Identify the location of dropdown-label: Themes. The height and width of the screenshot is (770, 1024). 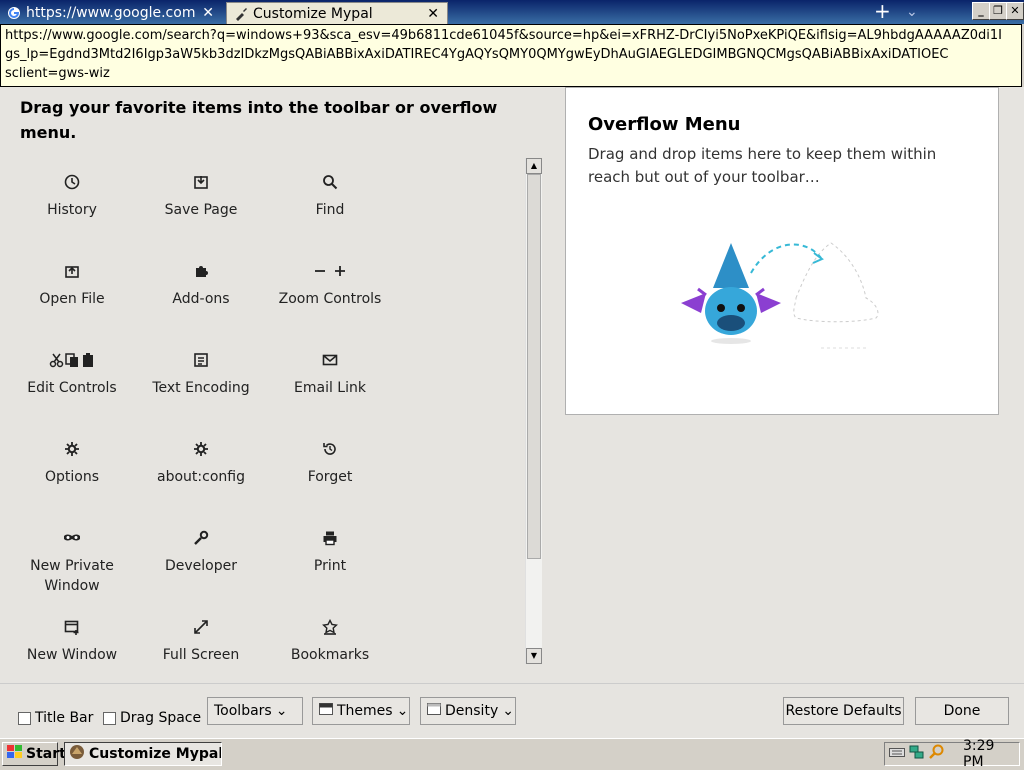
(365, 711).